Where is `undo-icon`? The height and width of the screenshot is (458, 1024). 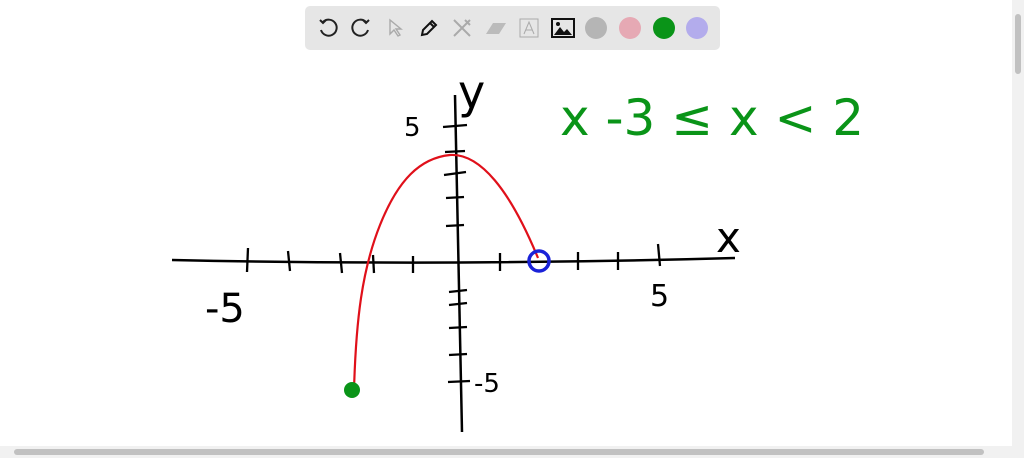 undo-icon is located at coordinates (328, 27).